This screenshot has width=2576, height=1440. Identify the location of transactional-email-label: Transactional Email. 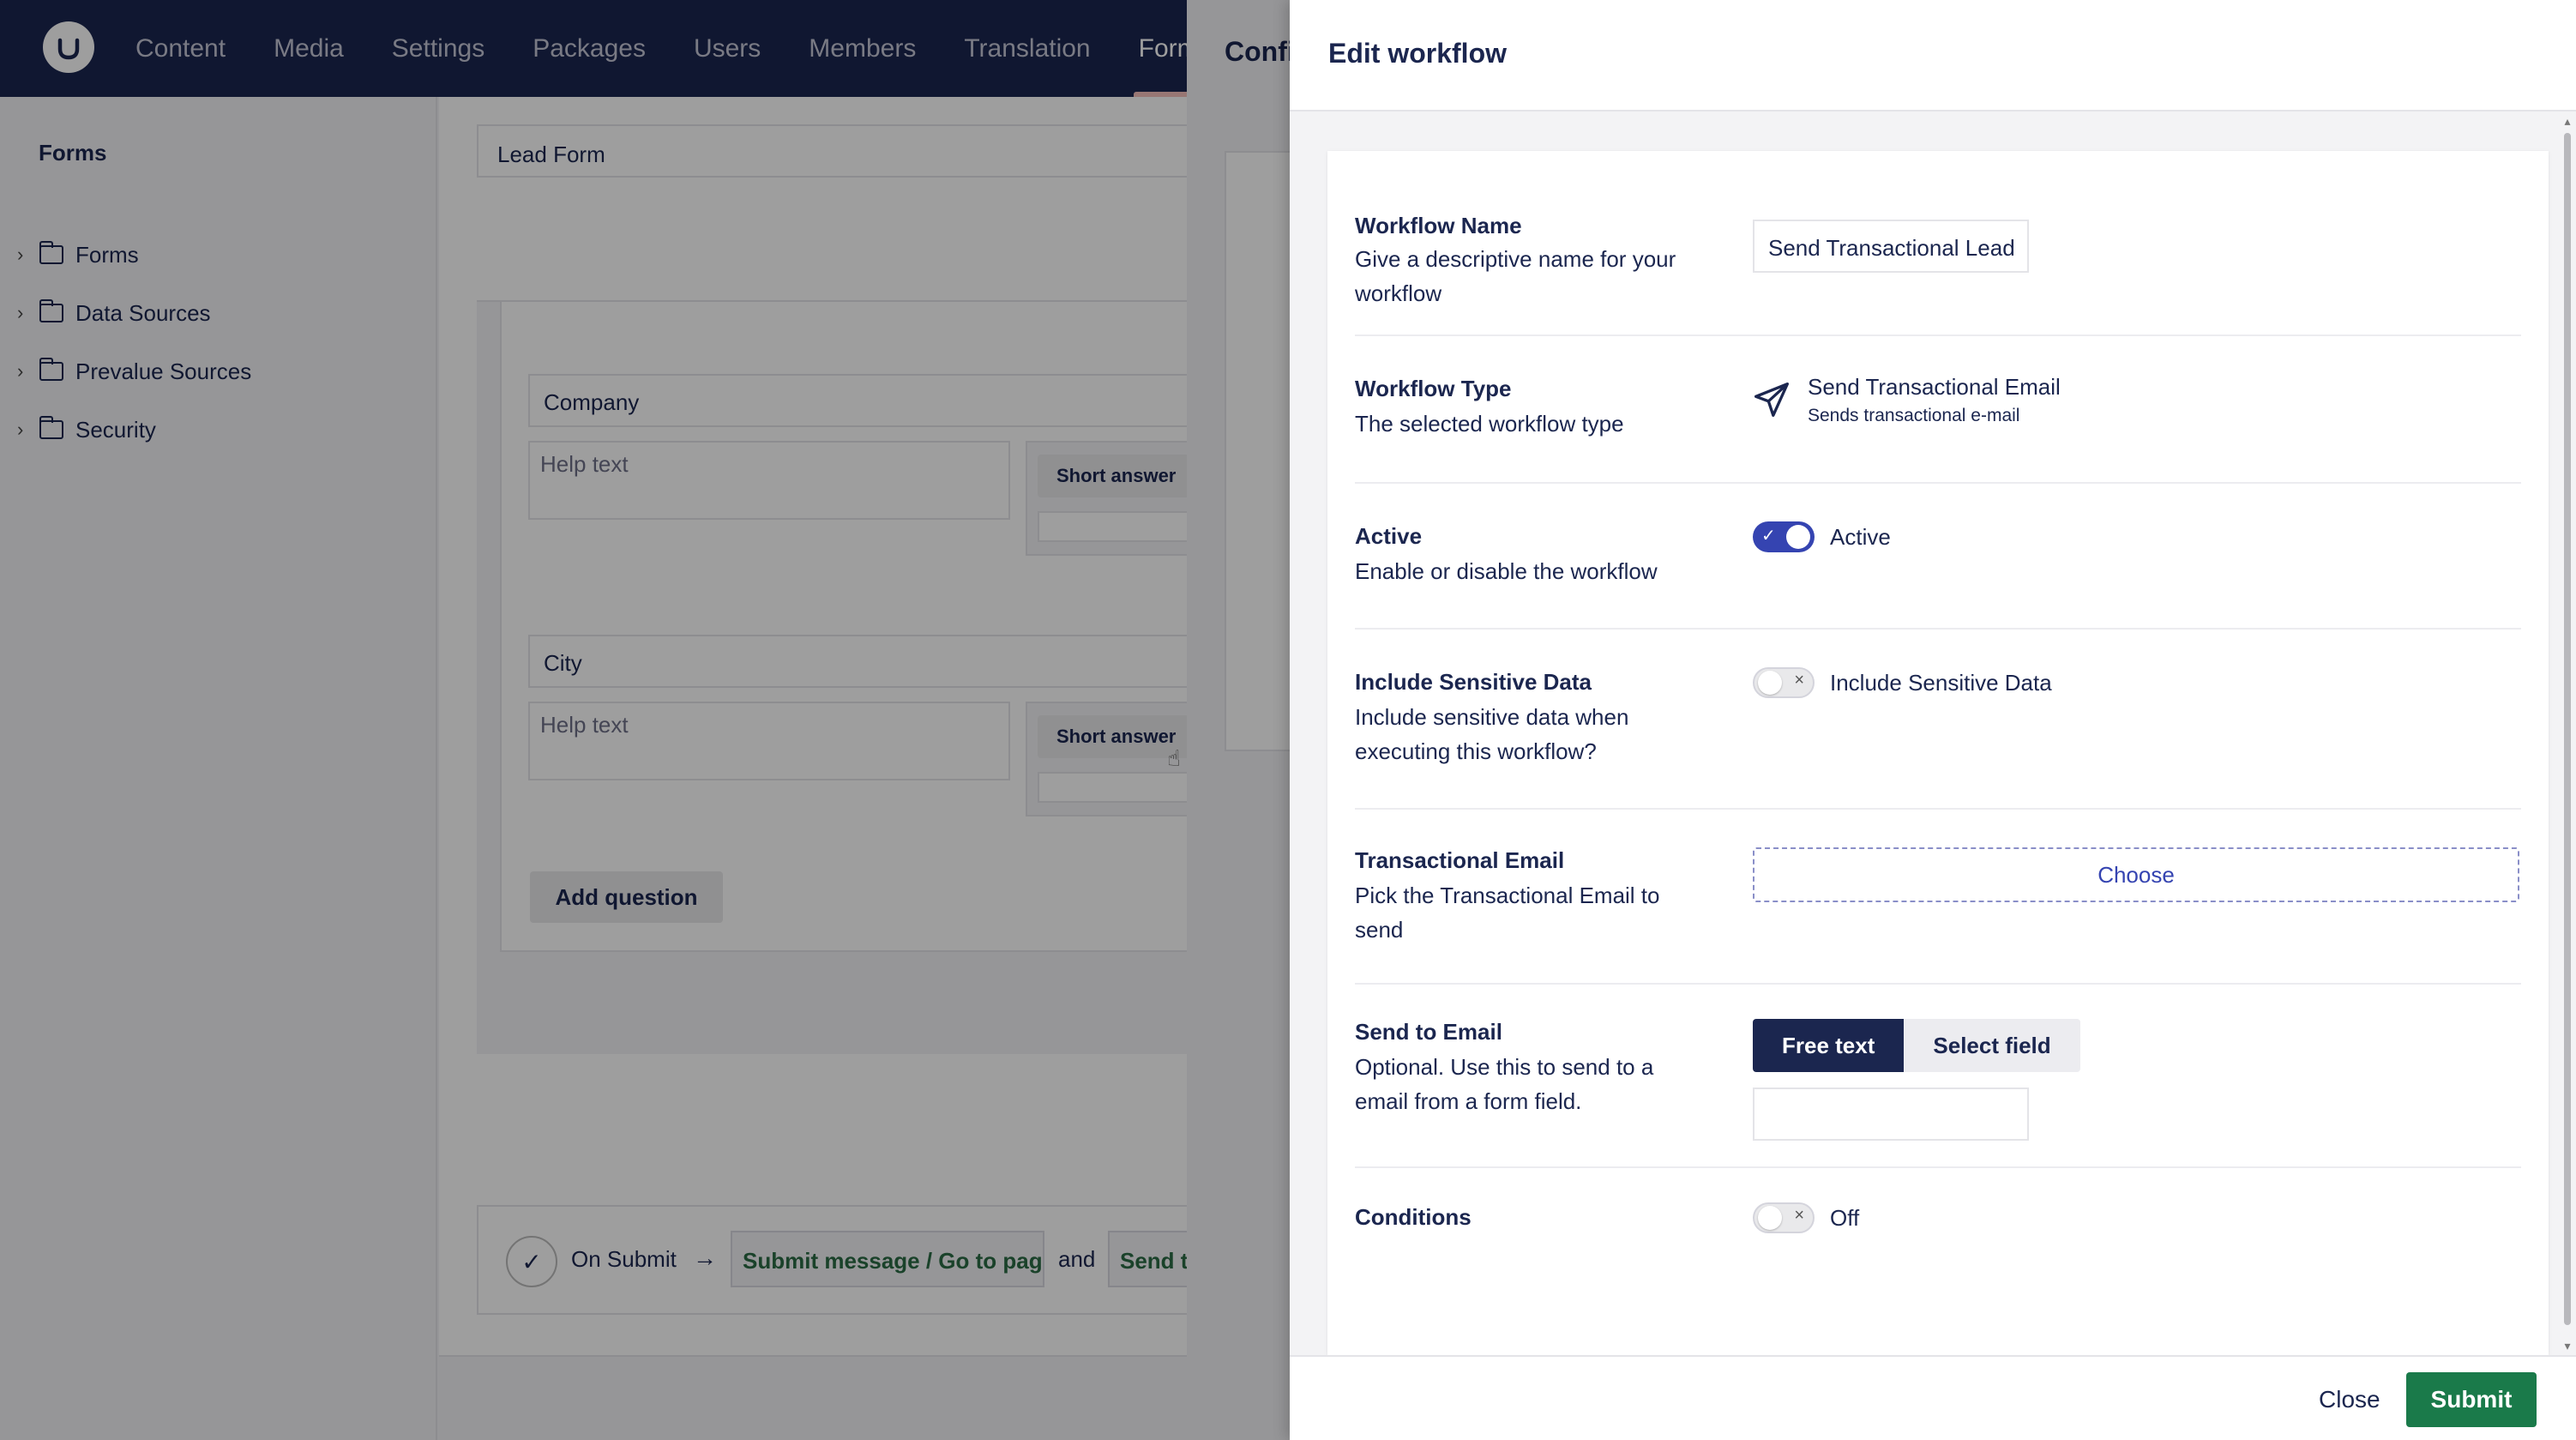
(1460, 860).